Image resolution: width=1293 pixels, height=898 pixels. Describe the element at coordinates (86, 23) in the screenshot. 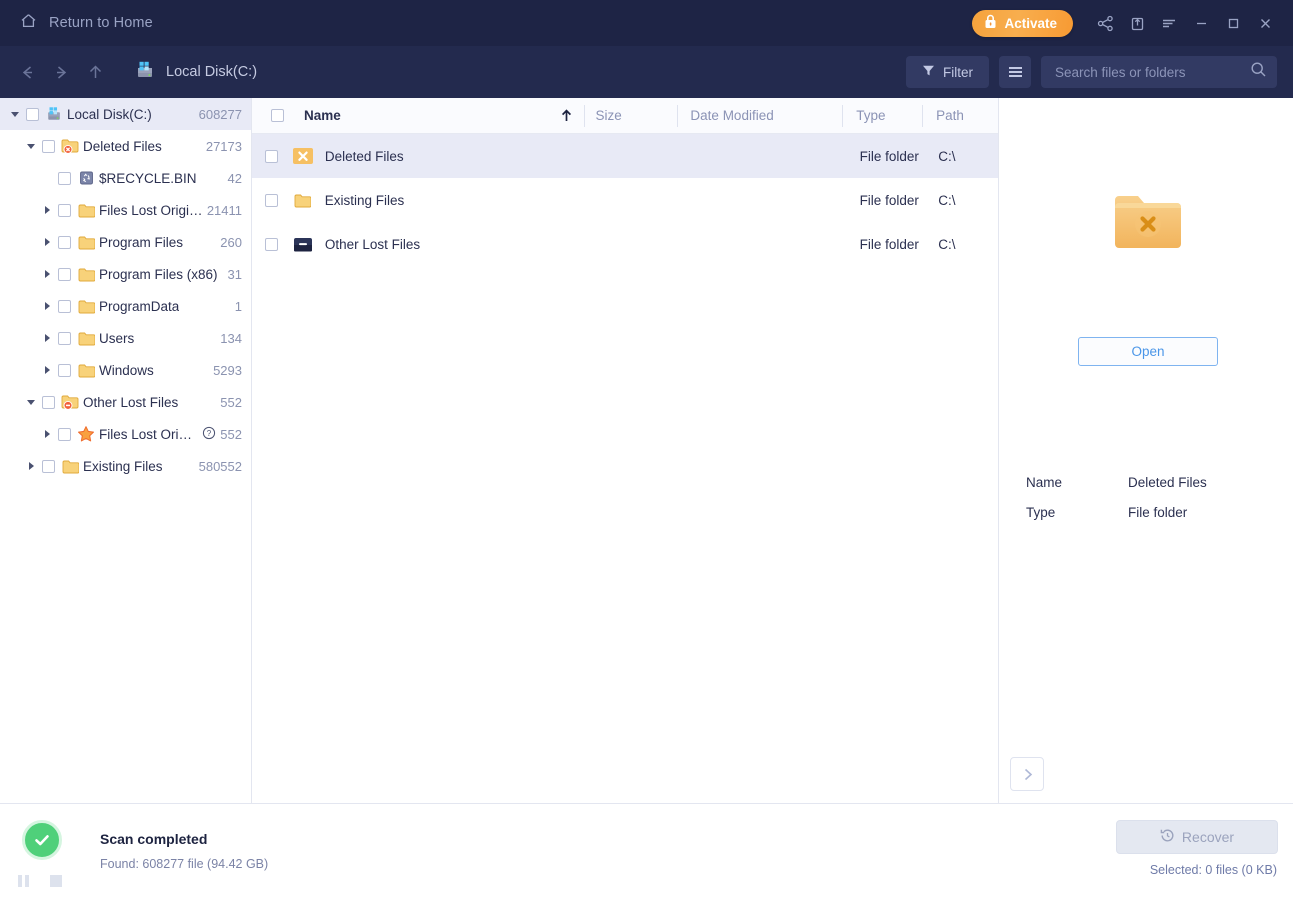

I see `return-to-home-button: Return to Home` at that location.